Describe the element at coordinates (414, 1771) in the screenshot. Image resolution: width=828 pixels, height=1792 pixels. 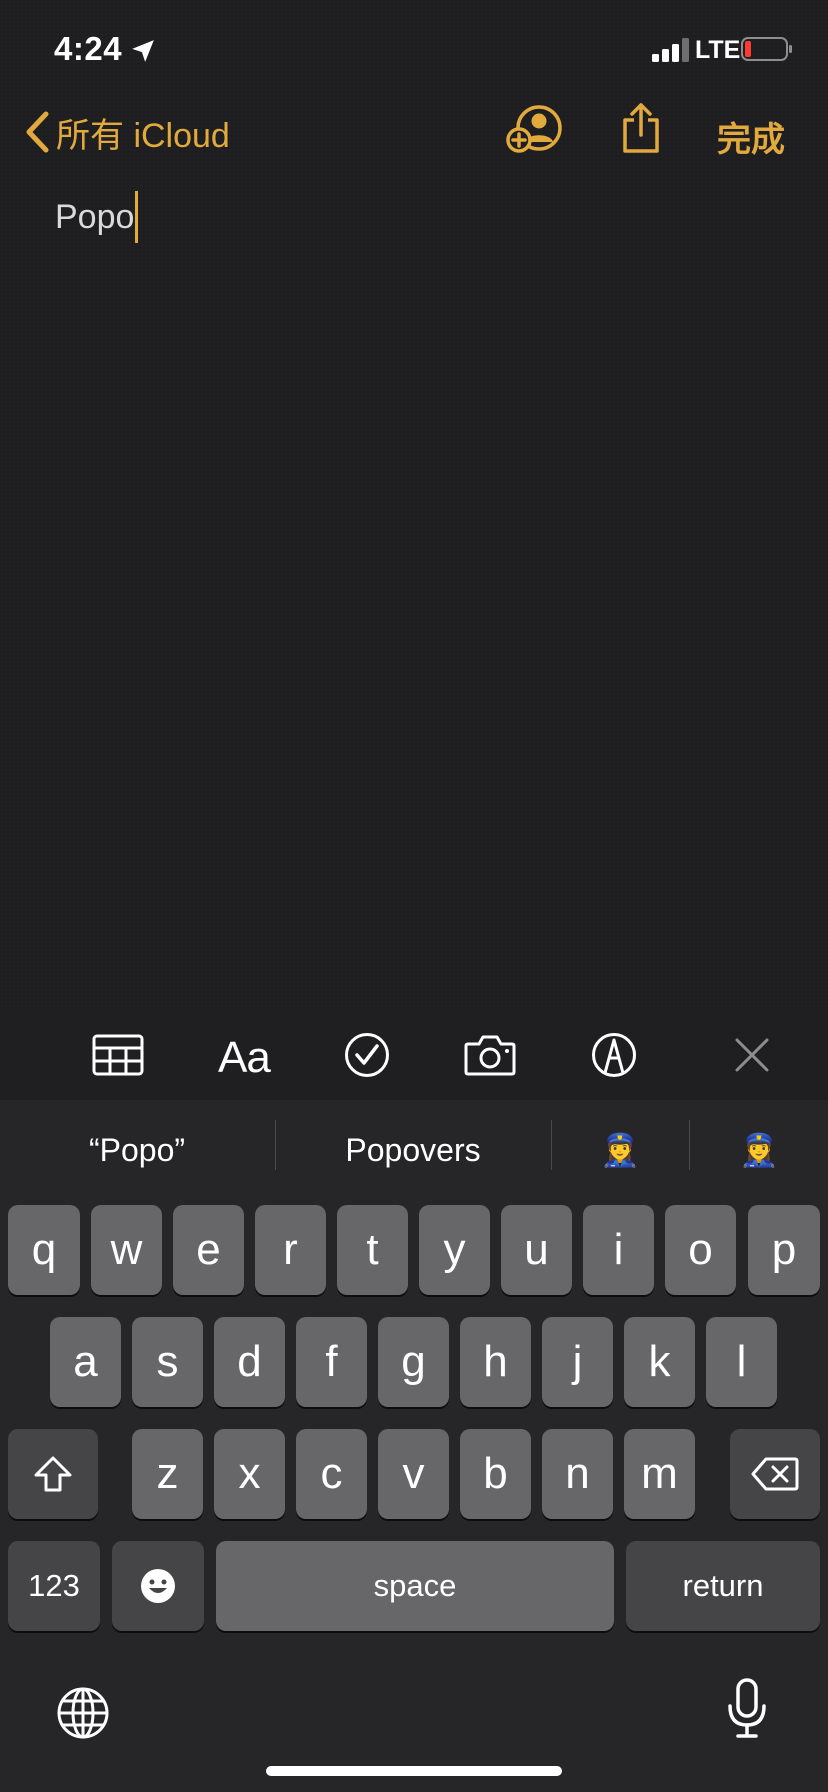
I see `home-indicator` at that location.